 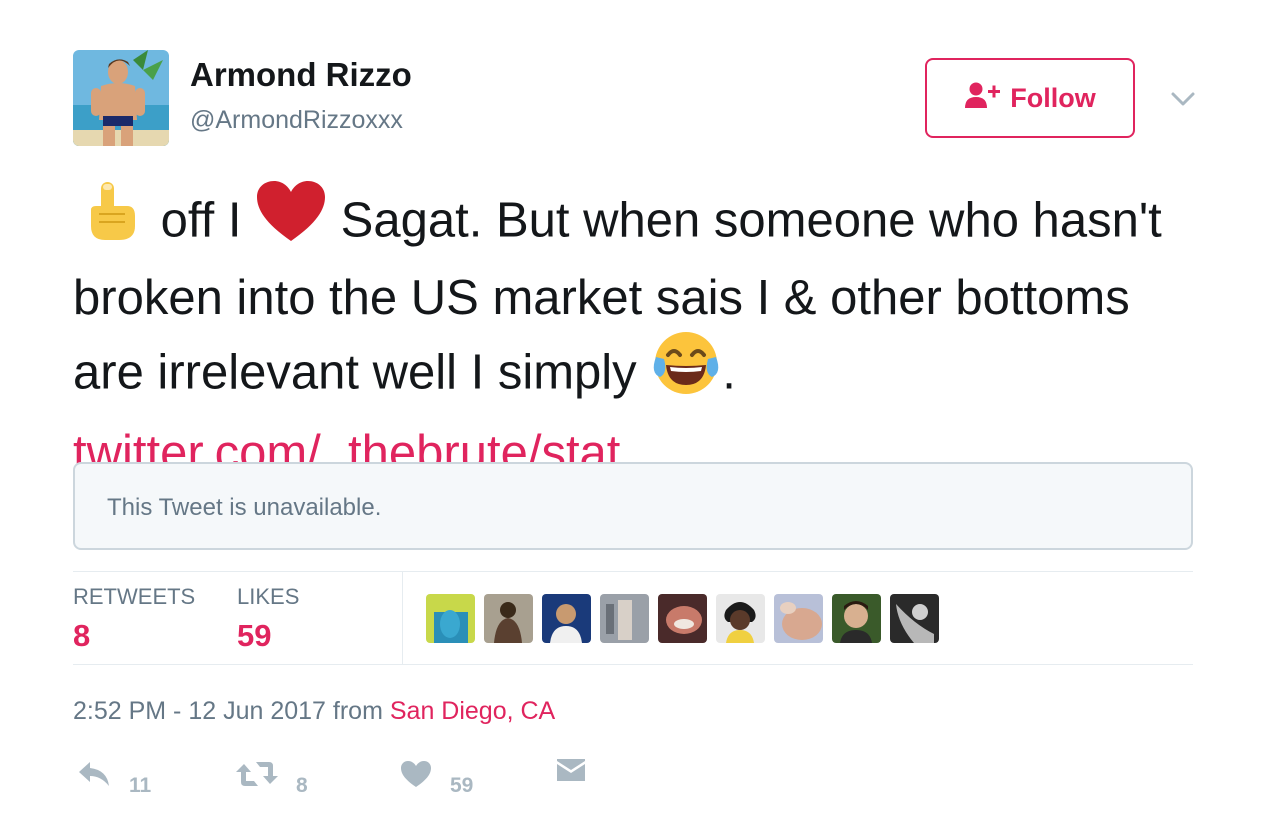 What do you see at coordinates (633, 571) in the screenshot?
I see `stats-top-divider` at bounding box center [633, 571].